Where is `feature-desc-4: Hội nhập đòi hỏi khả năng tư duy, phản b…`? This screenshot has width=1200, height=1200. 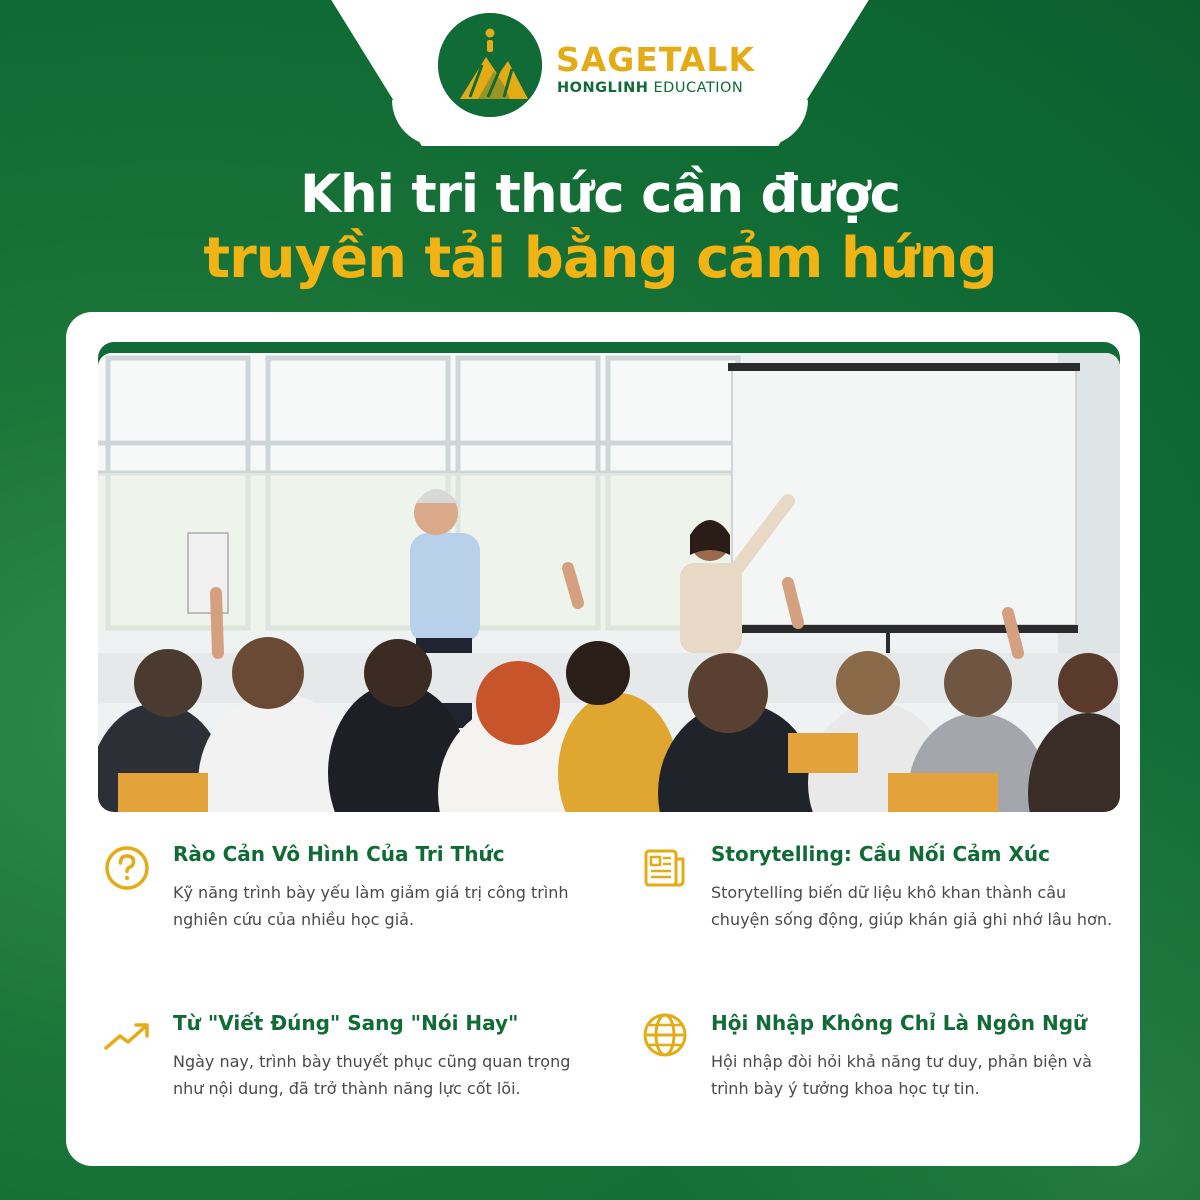
feature-desc-4: Hội nhập đòi hỏi khả năng tư duy, phản b… is located at coordinates (901, 1075).